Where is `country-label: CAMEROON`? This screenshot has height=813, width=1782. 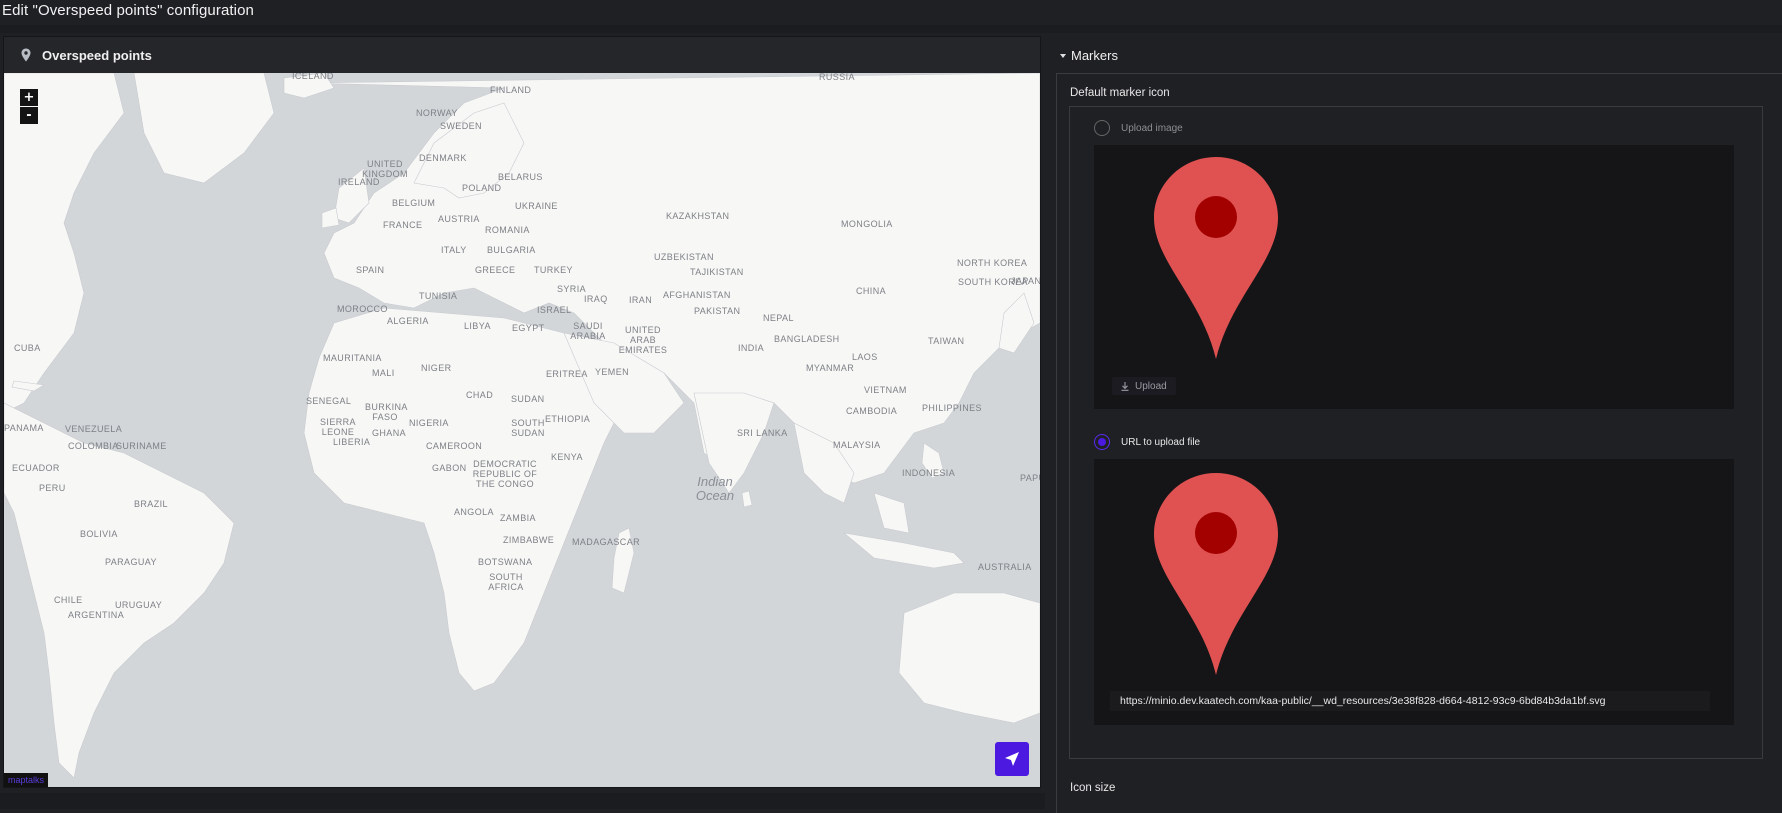 country-label: CAMEROON is located at coordinates (454, 446).